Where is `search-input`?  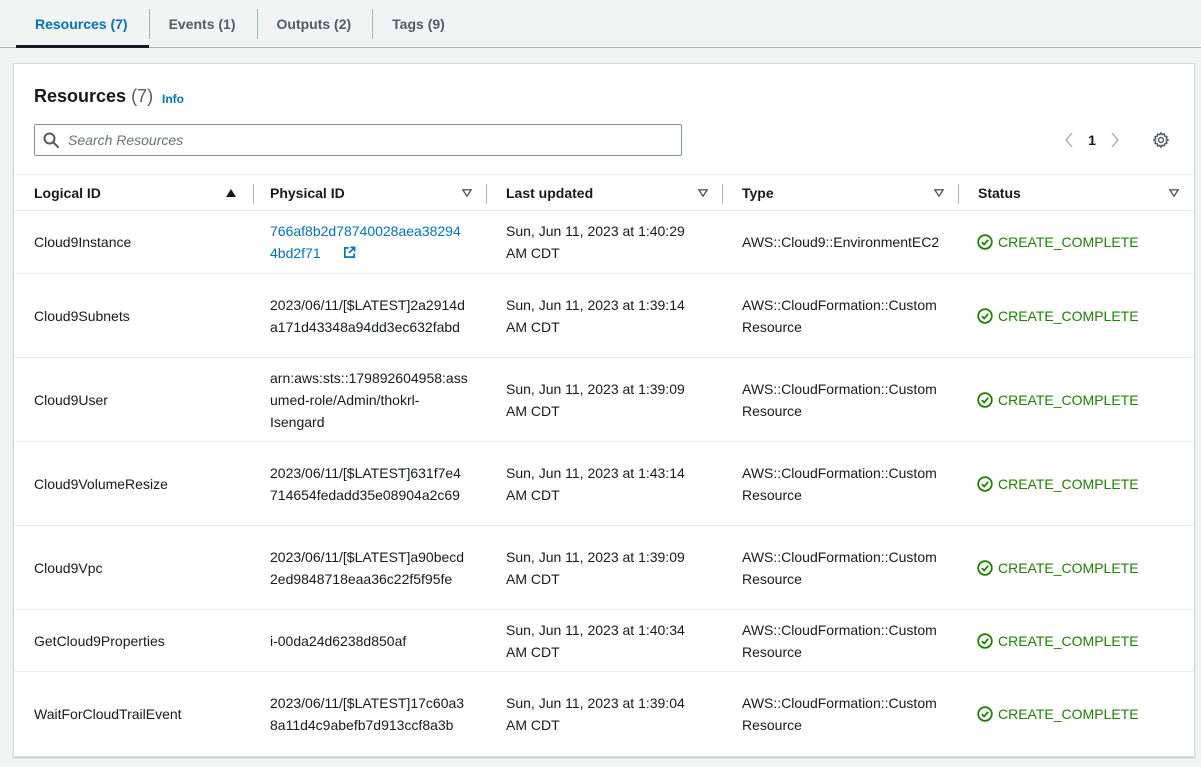
search-input is located at coordinates (358, 140).